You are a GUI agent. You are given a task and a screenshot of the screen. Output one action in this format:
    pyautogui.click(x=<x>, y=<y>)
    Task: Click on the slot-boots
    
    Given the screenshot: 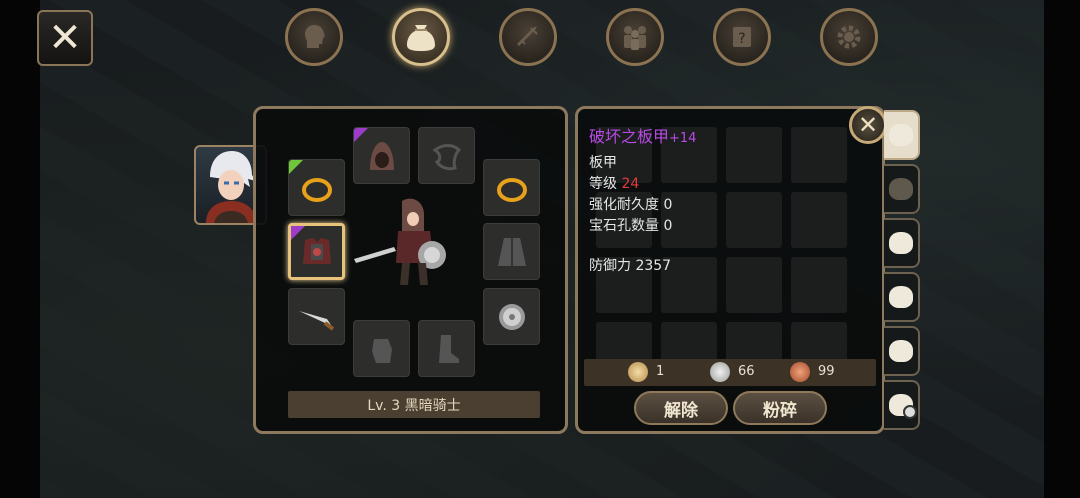 What is the action you would take?
    pyautogui.click(x=446, y=348)
    